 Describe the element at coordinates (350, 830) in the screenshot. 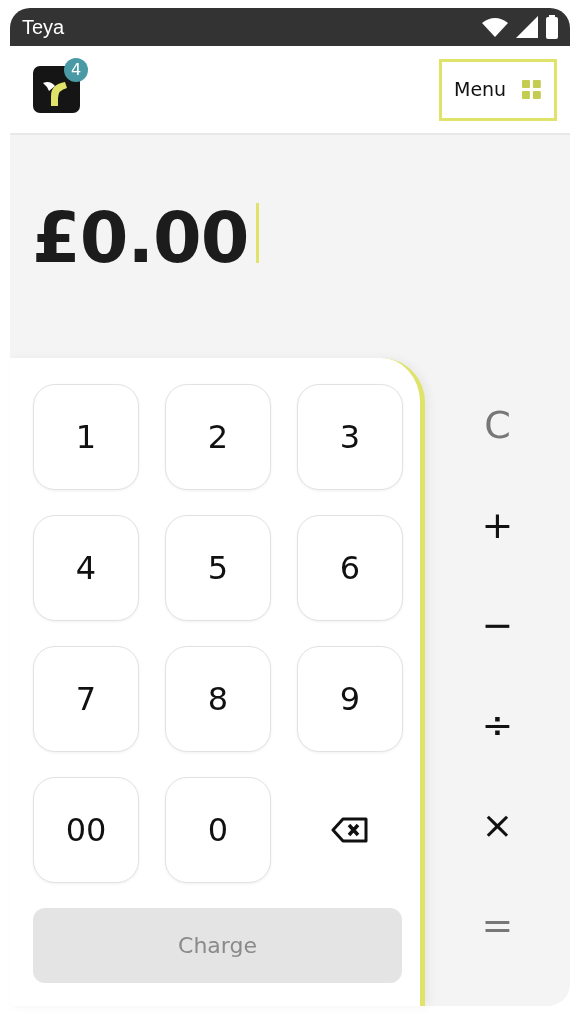

I see `backspace-icon` at that location.